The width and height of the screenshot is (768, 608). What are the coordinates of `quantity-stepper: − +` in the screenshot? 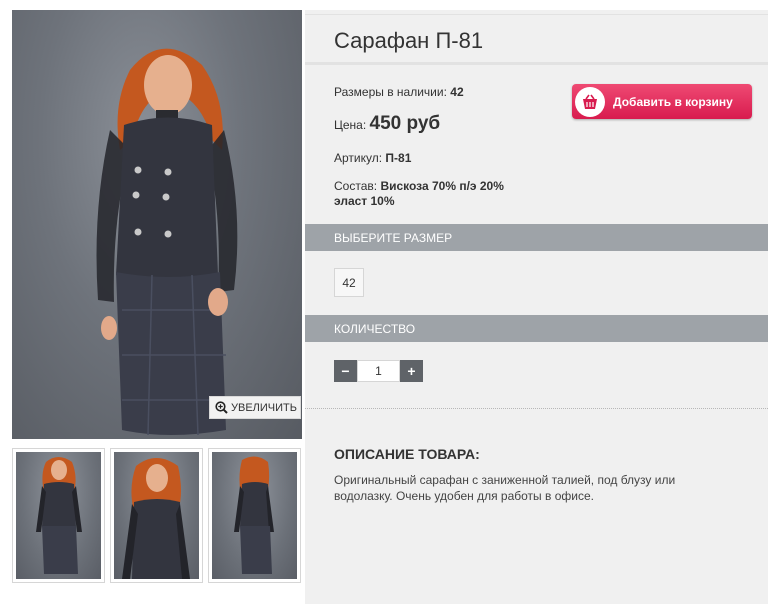 It's located at (378, 371).